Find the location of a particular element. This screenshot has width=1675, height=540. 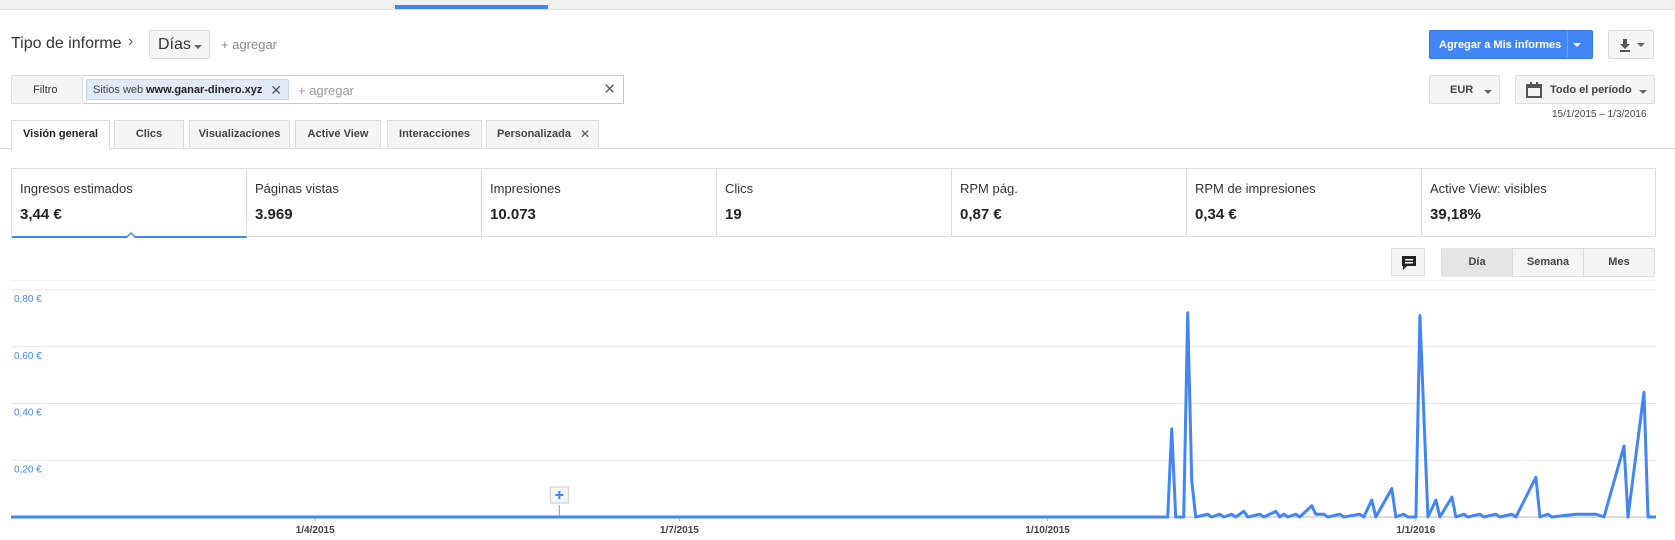

metric-impression-rpm: RPM de impresiones 0,34 € is located at coordinates (1304, 202).